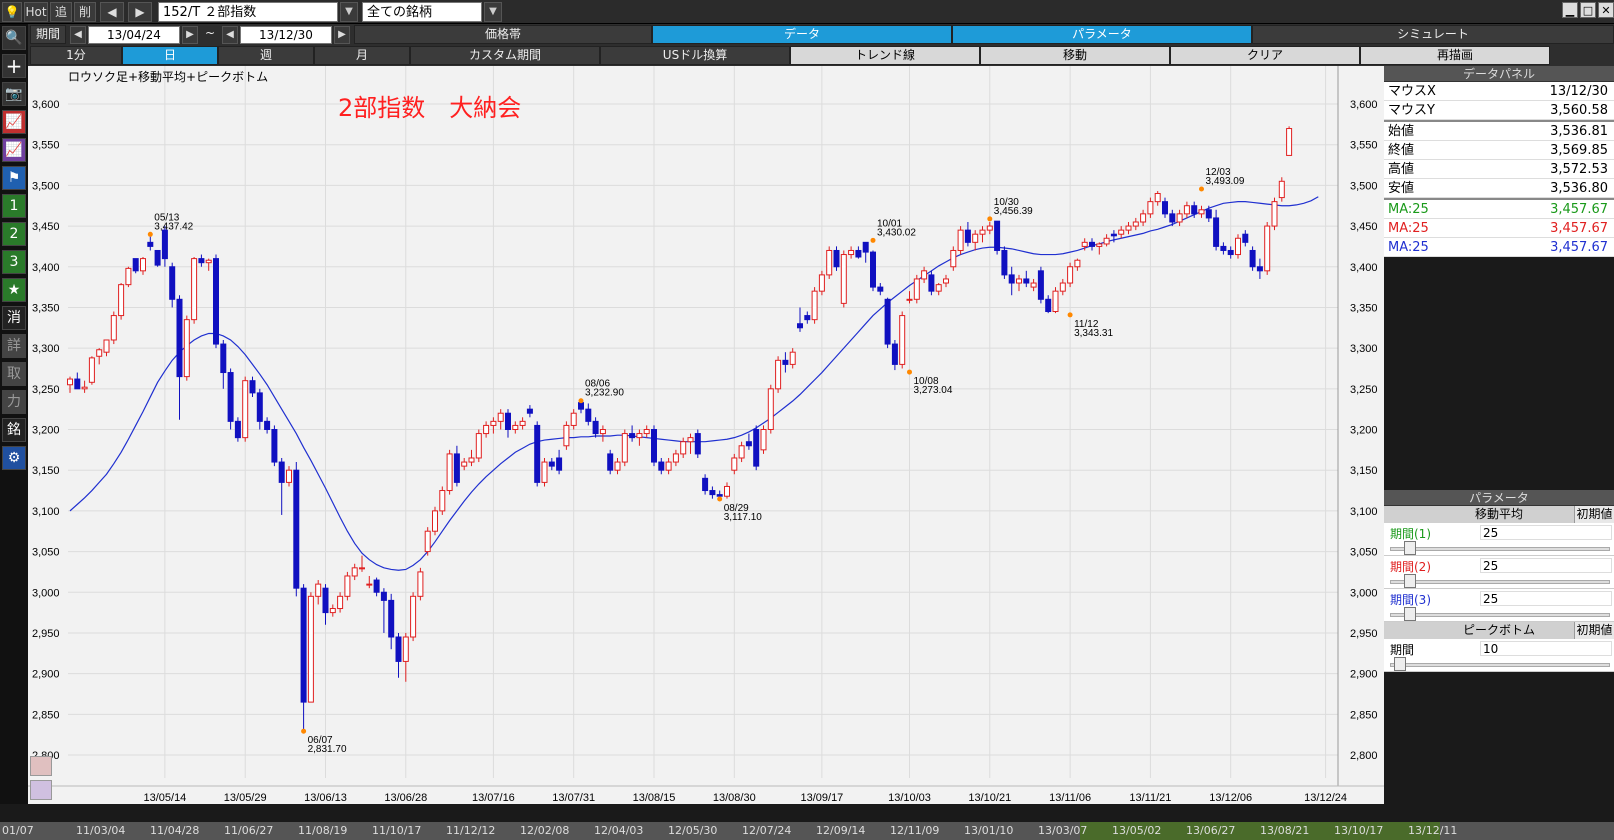  Describe the element at coordinates (1499, 514) in the screenshot. I see `ma-section-header: 移動平均 初期値` at that location.